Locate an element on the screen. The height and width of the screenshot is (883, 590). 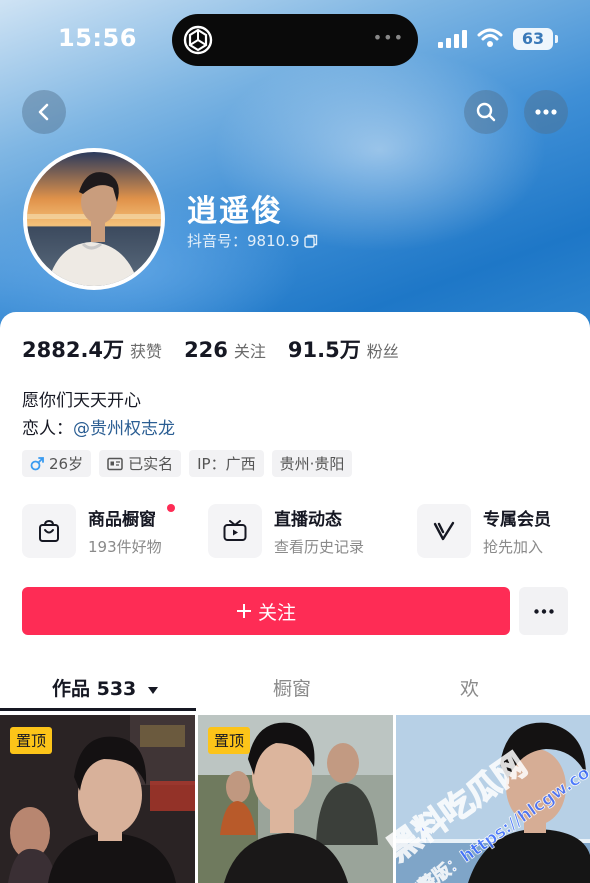
bio-line-2: 恋人：@贵州权志龙 is located at coordinates (98, 426).